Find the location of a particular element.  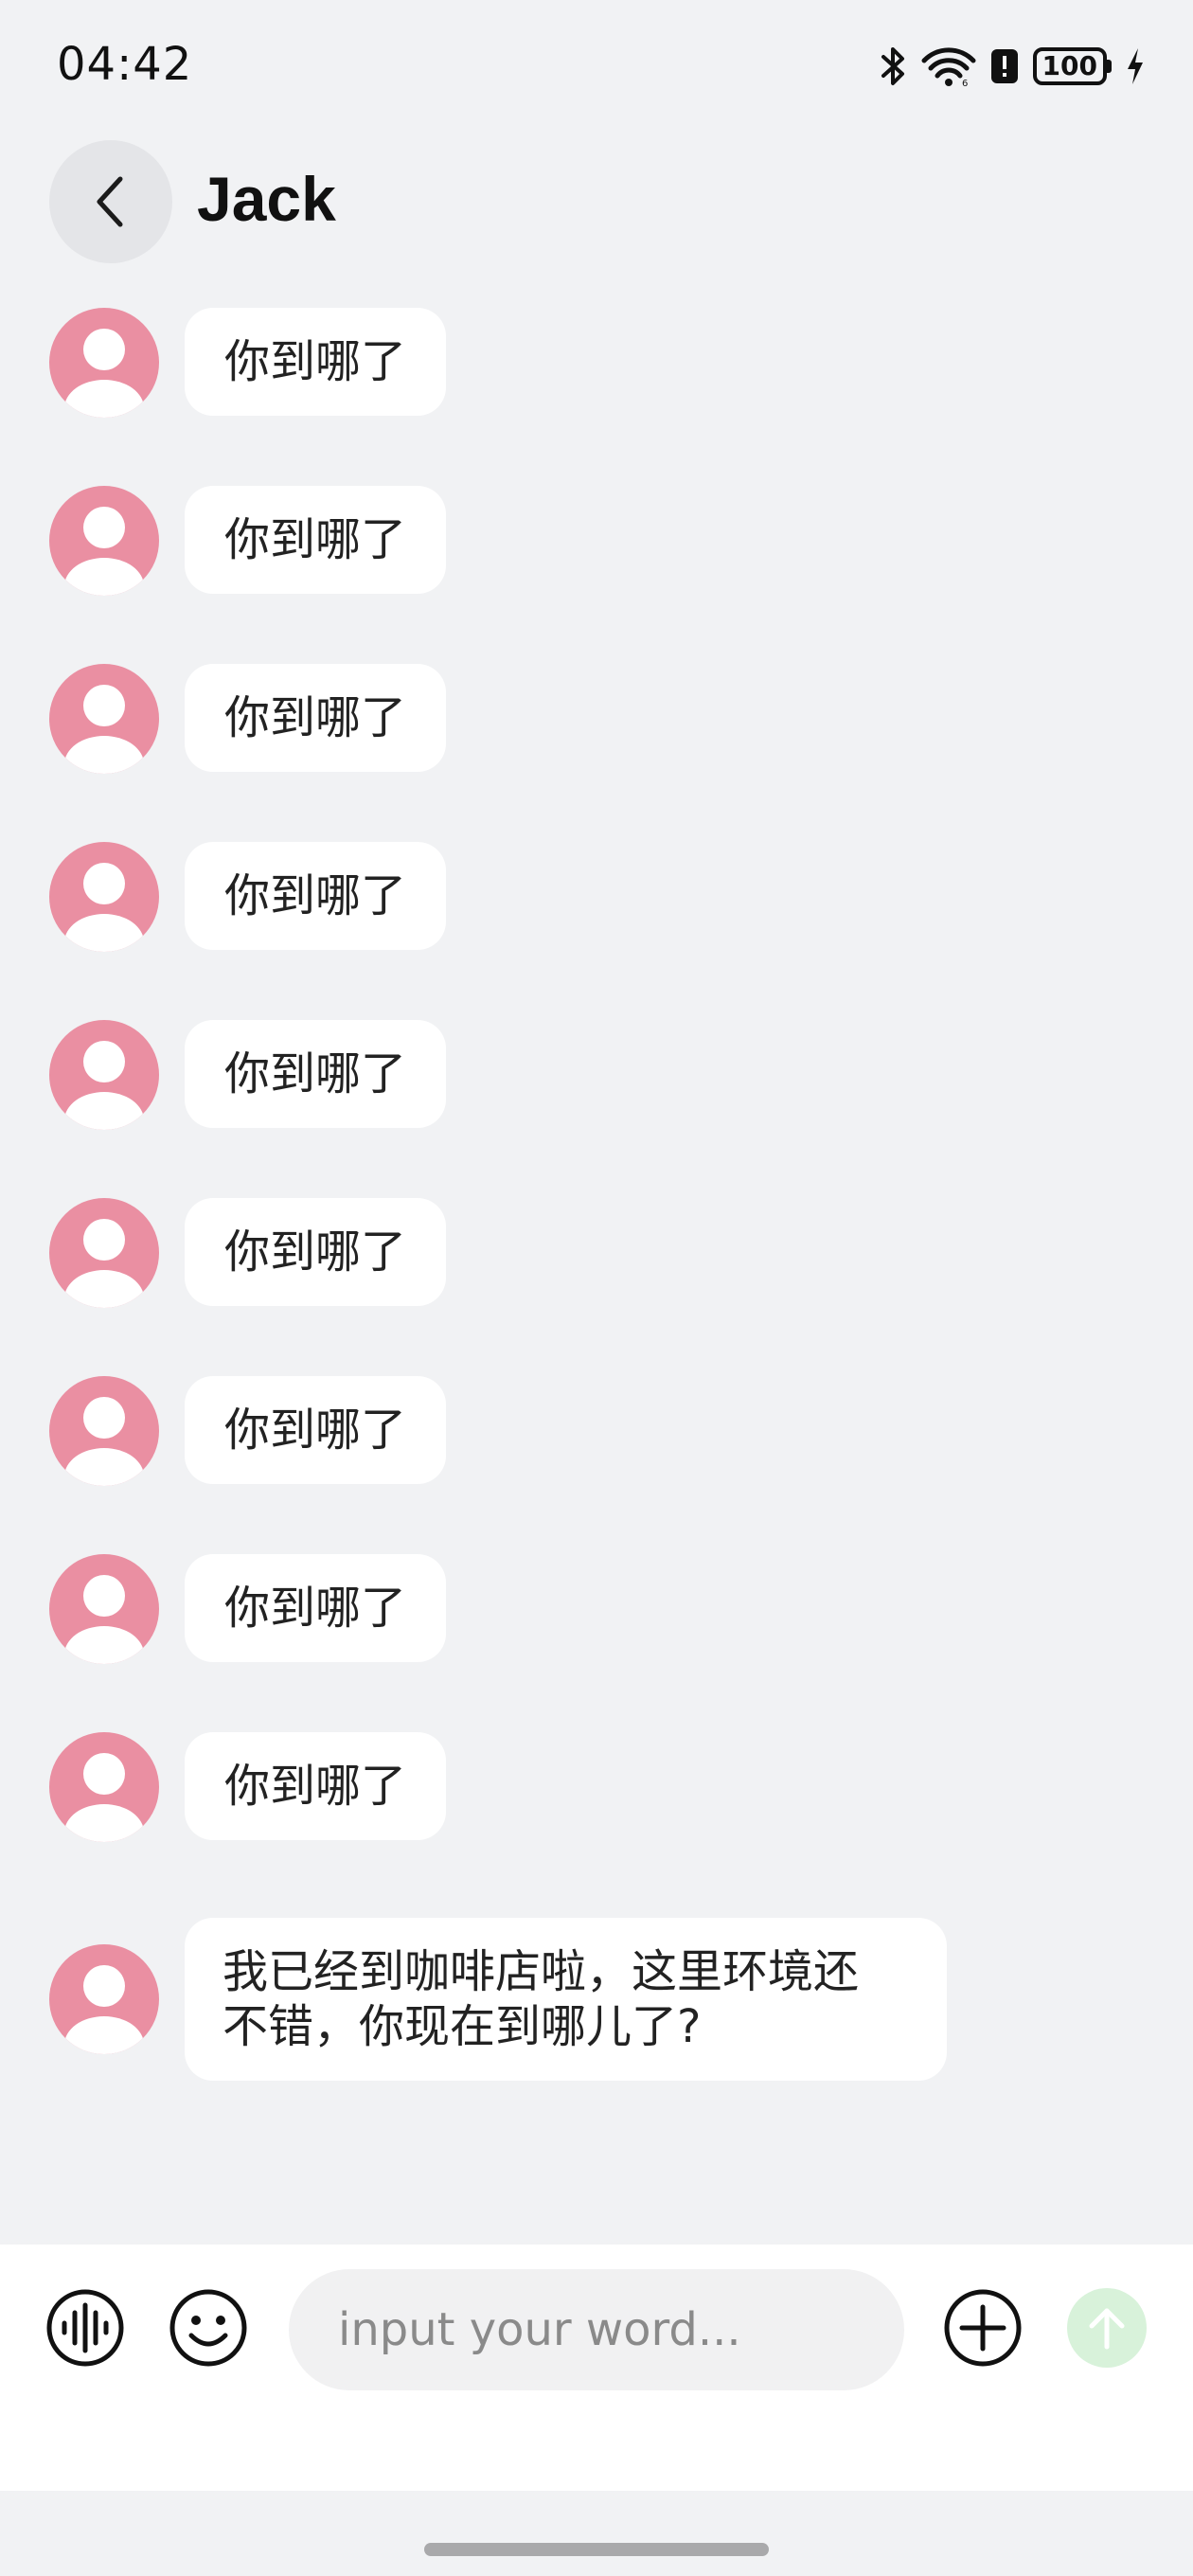

status-icons: 6 100 is located at coordinates (1013, 66).